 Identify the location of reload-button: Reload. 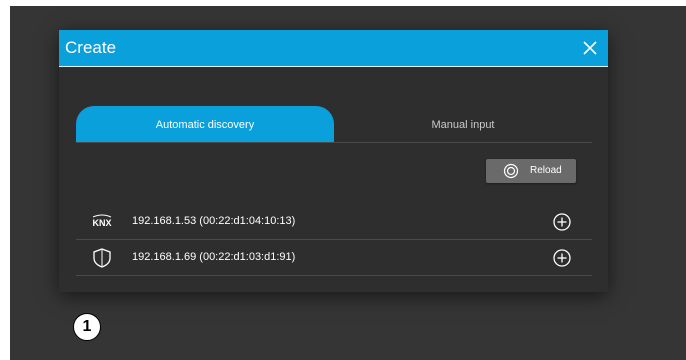
(531, 171).